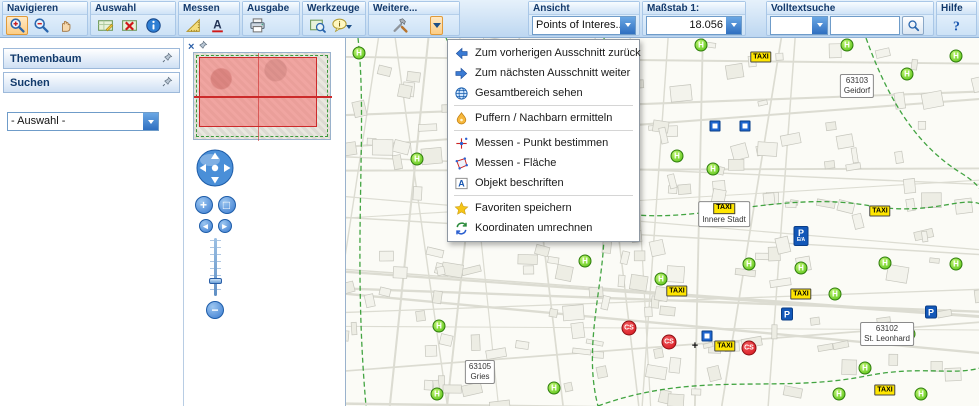 The height and width of the screenshot is (406, 979). I want to click on pan-tool-button, so click(65, 25).